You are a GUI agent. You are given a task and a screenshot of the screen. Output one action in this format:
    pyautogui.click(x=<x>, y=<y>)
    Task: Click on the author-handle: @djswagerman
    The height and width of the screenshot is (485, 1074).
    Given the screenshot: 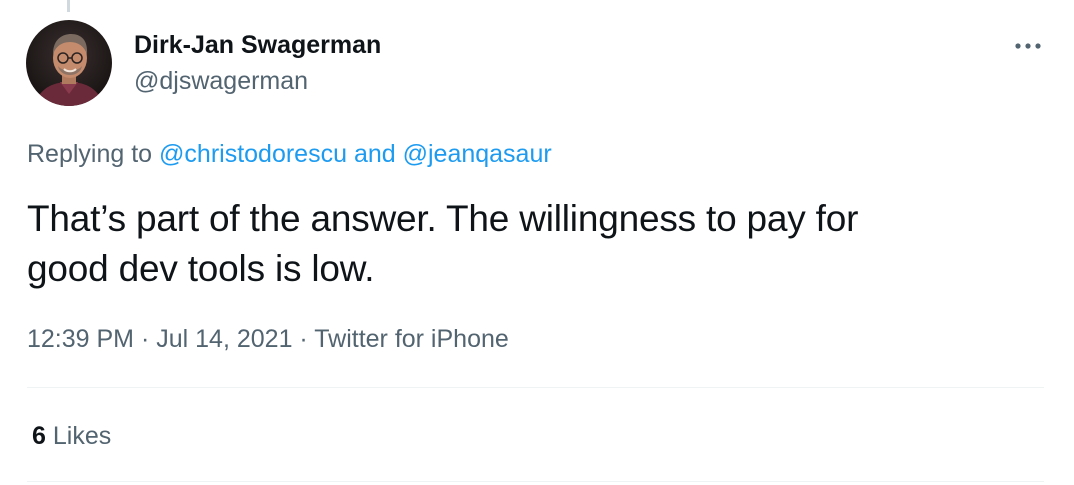 What is the action you would take?
    pyautogui.click(x=221, y=81)
    